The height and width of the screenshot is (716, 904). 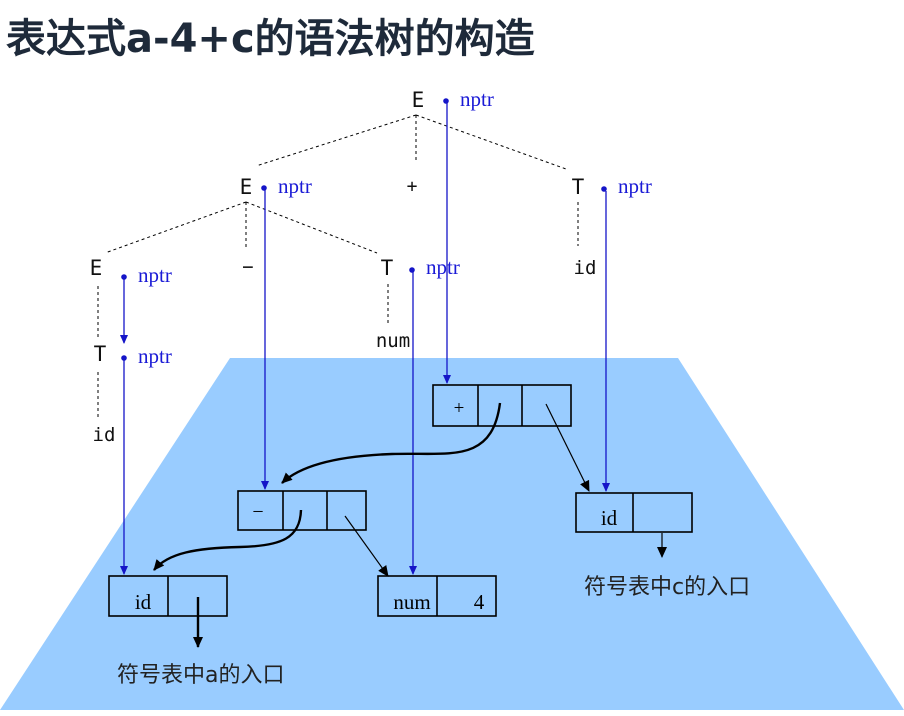 I want to click on right-t-pointer-dot, so click(x=604, y=189).